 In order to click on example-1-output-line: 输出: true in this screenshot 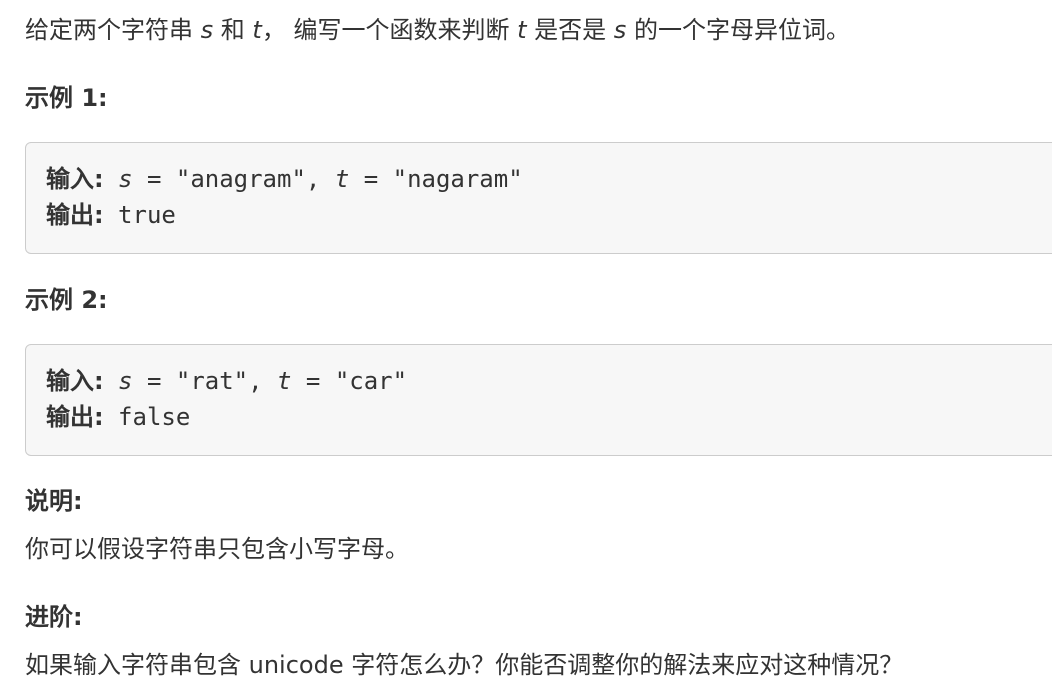, I will do `click(111, 215)`.